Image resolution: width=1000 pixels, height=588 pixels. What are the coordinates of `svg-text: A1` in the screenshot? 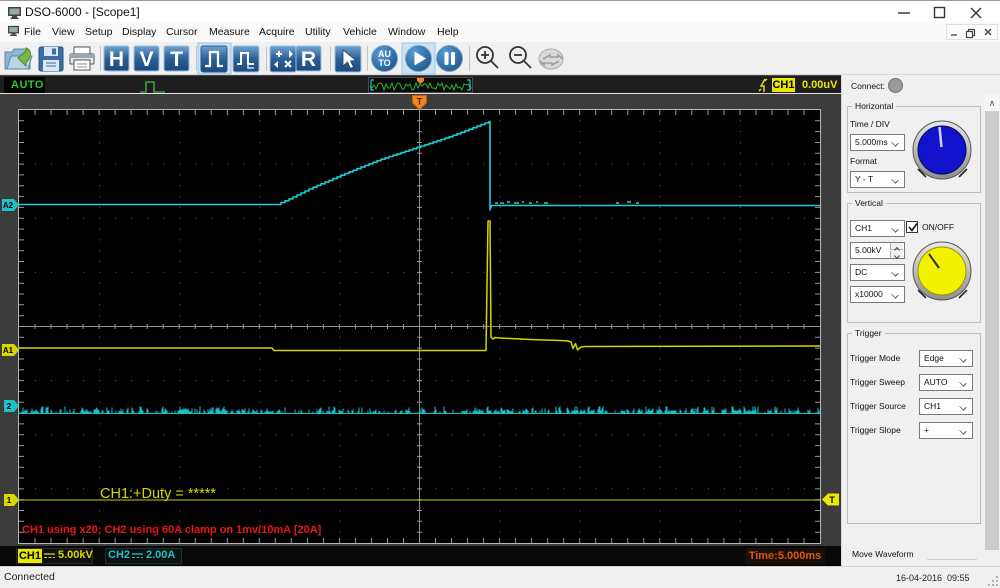 It's located at (8, 350).